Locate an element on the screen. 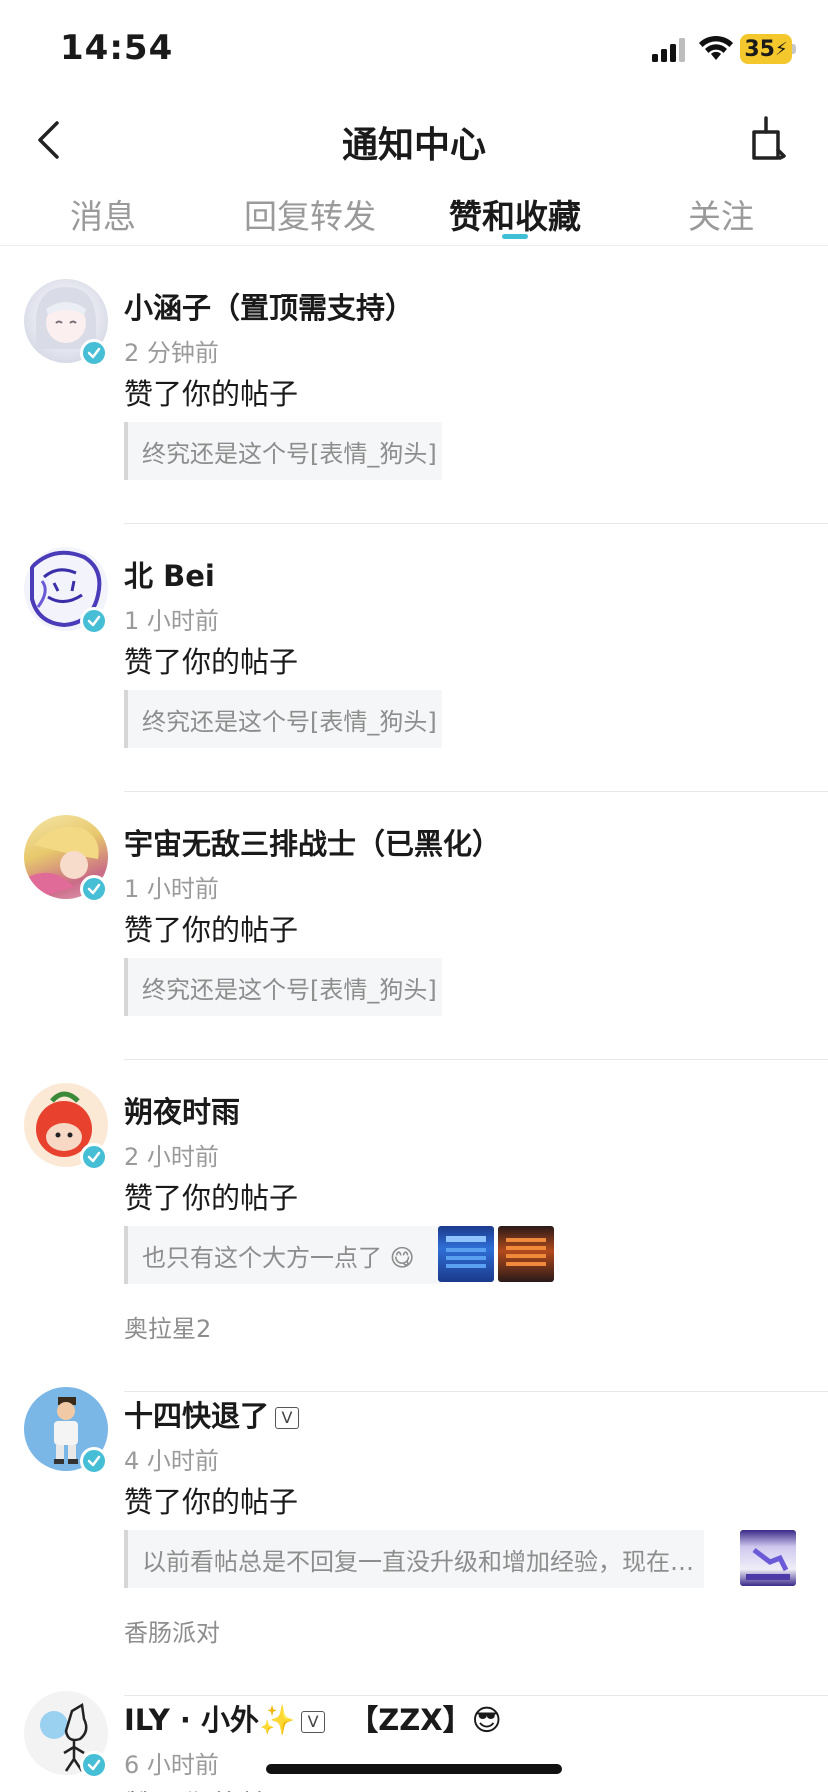 This screenshot has width=828, height=1792. source-game: 香肠派对 is located at coordinates (172, 1630).